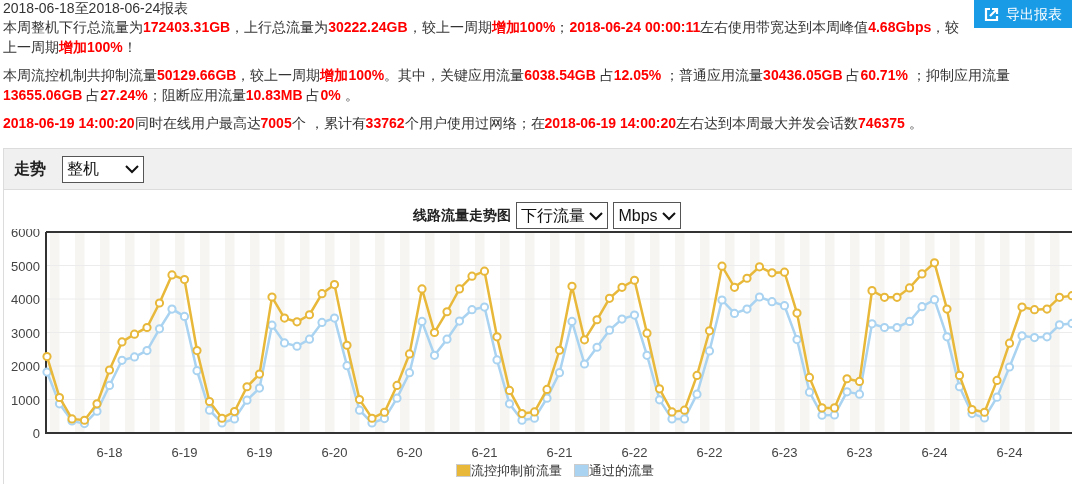 This screenshot has width=1072, height=484. I want to click on export-icon, so click(991, 14).